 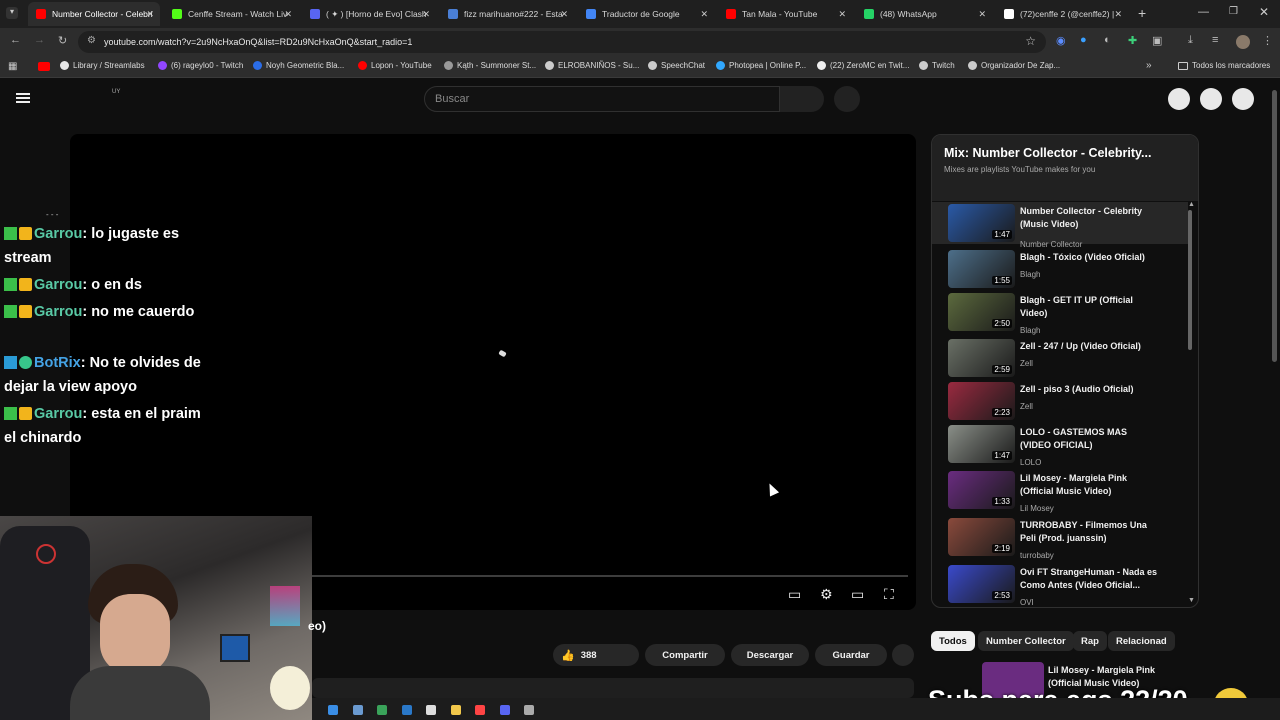 I want to click on tab-search-icon: ▾, so click(x=12, y=13).